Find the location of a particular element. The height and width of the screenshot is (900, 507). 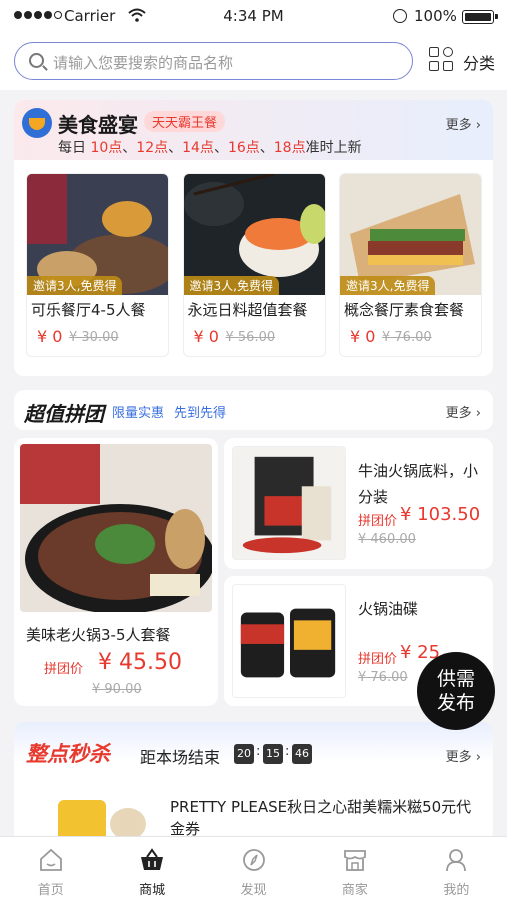

search-input: 请输入您要搜索的商品名称 is located at coordinates (213, 61).